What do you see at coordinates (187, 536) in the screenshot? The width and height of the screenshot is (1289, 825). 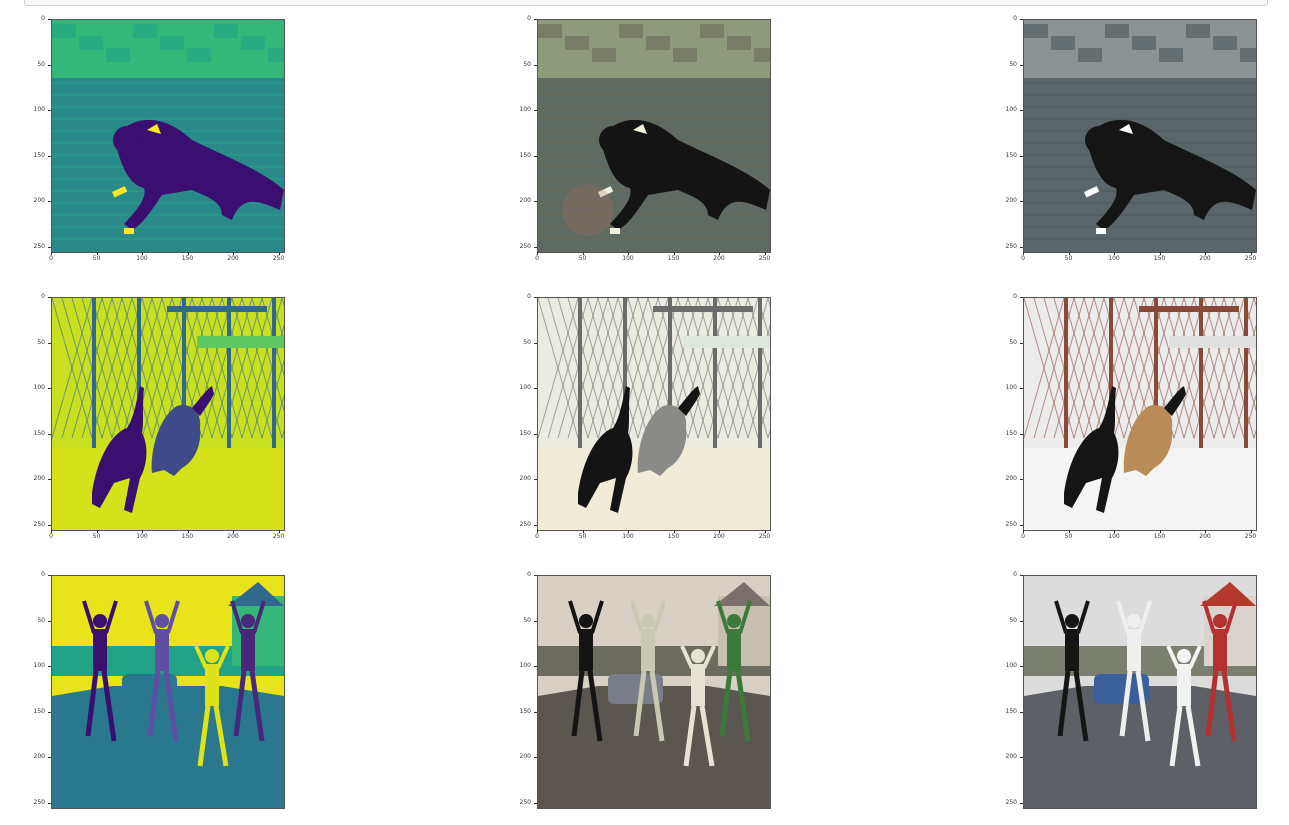 I see `x-tick-label: 150` at bounding box center [187, 536].